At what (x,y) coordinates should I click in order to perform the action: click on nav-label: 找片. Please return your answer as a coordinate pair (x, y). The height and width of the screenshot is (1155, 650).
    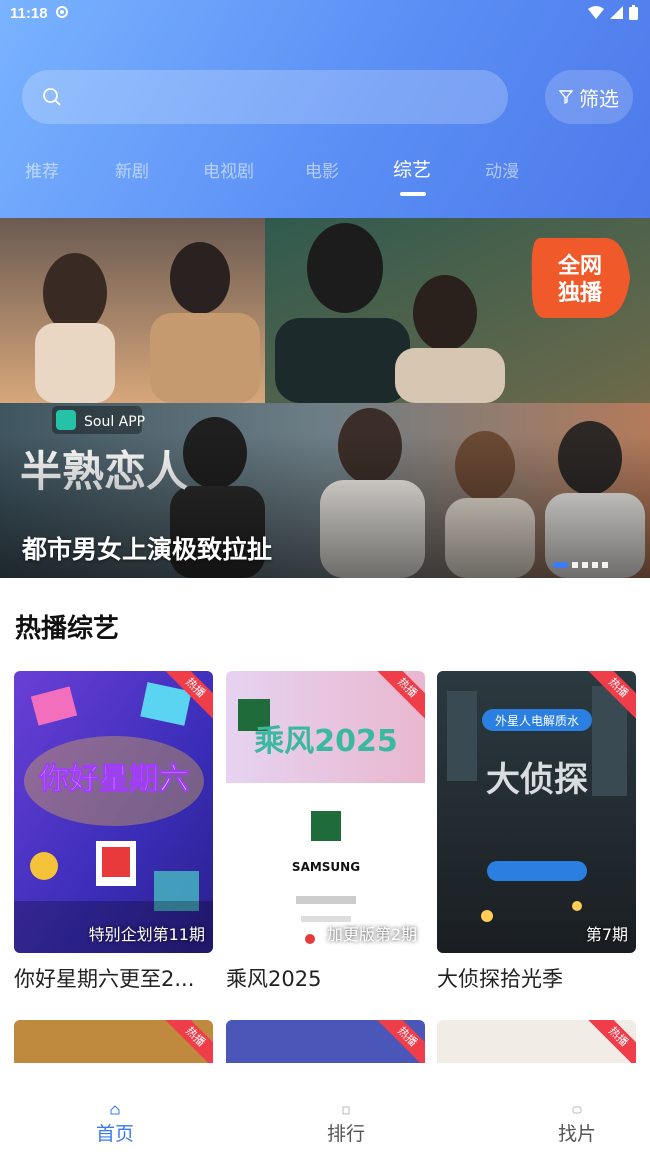
    Looking at the image, I should click on (576, 1134).